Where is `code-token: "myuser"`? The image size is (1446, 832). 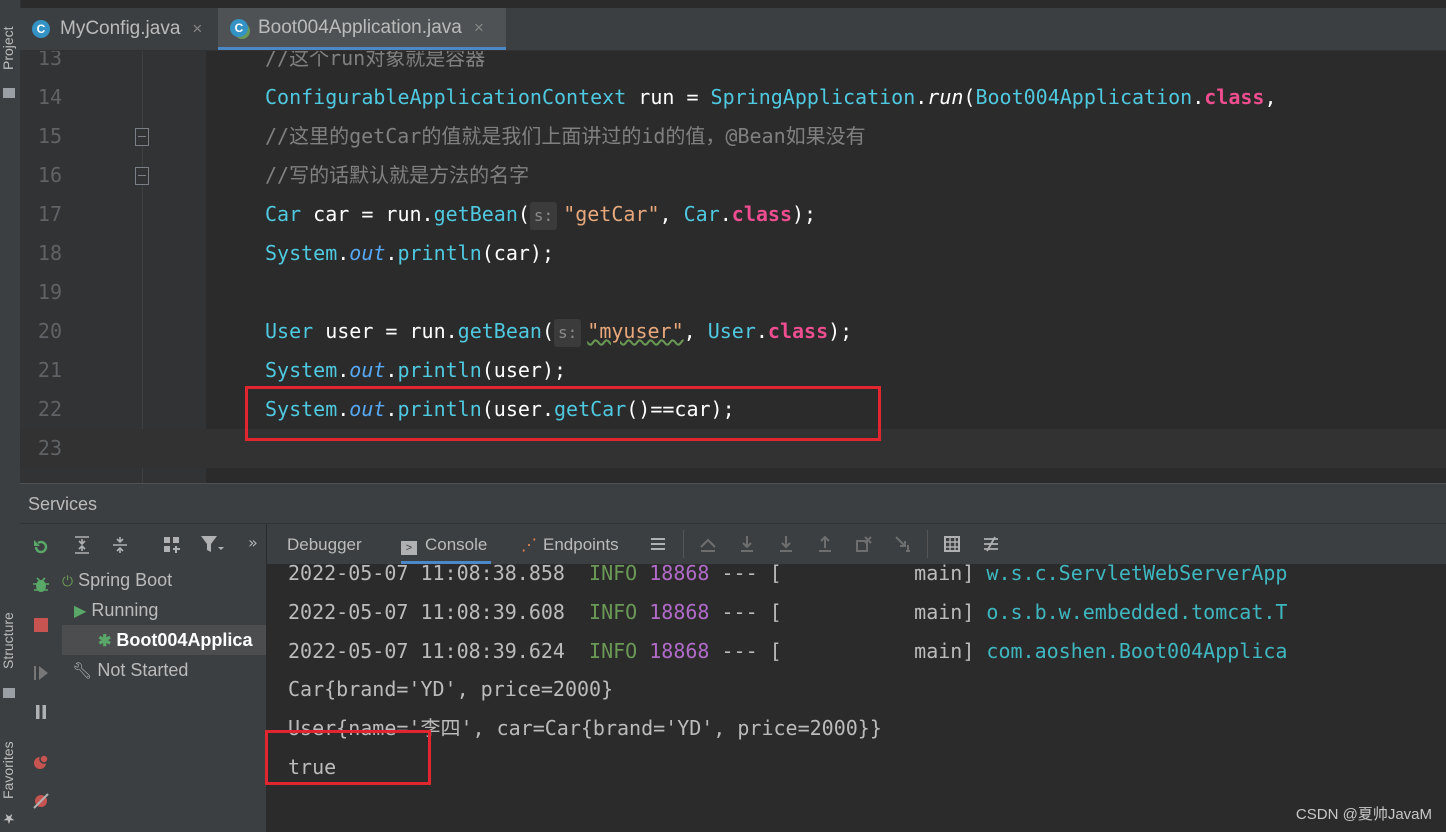
code-token: "myuser" is located at coordinates (635, 331).